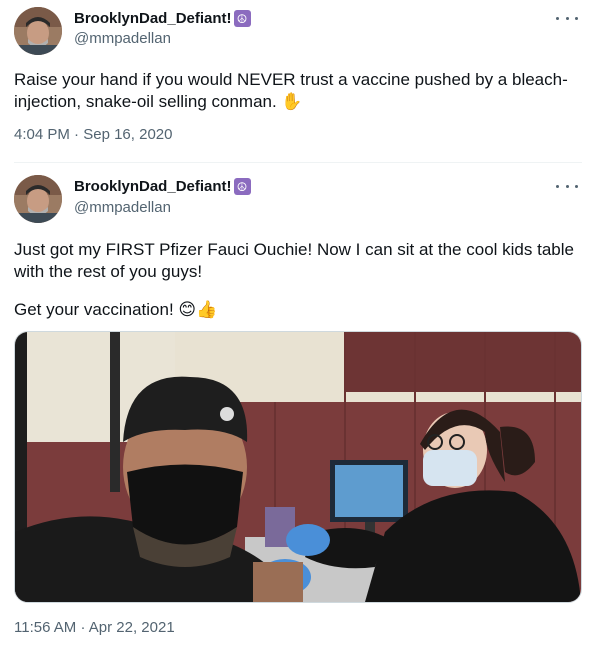 The height and width of the screenshot is (650, 594). I want to click on tweet-time: 11:56 AM, so click(45, 627).